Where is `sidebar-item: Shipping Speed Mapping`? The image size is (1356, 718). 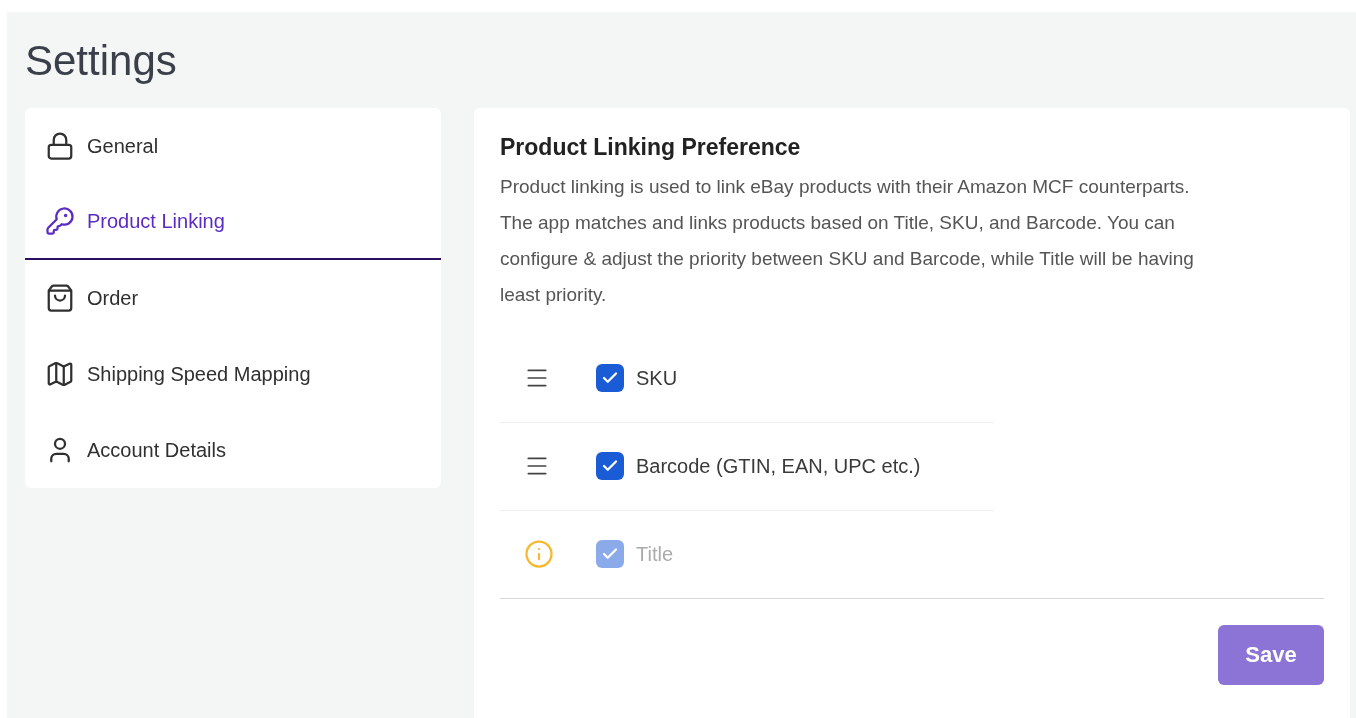 sidebar-item: Shipping Speed Mapping is located at coordinates (233, 374).